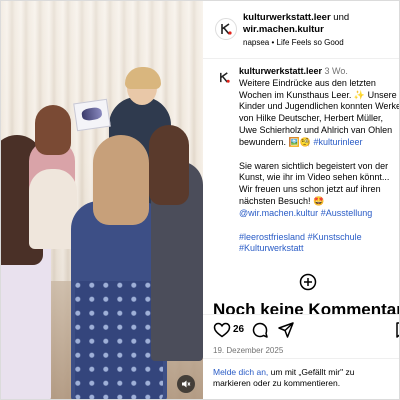 Image resolution: width=400 pixels, height=400 pixels. I want to click on video-child-center-hair, so click(121, 180).